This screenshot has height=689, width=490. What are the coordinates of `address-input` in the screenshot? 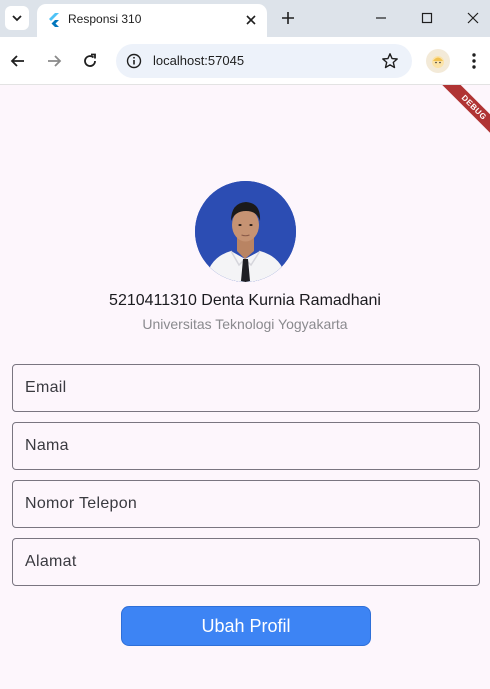 It's located at (246, 562).